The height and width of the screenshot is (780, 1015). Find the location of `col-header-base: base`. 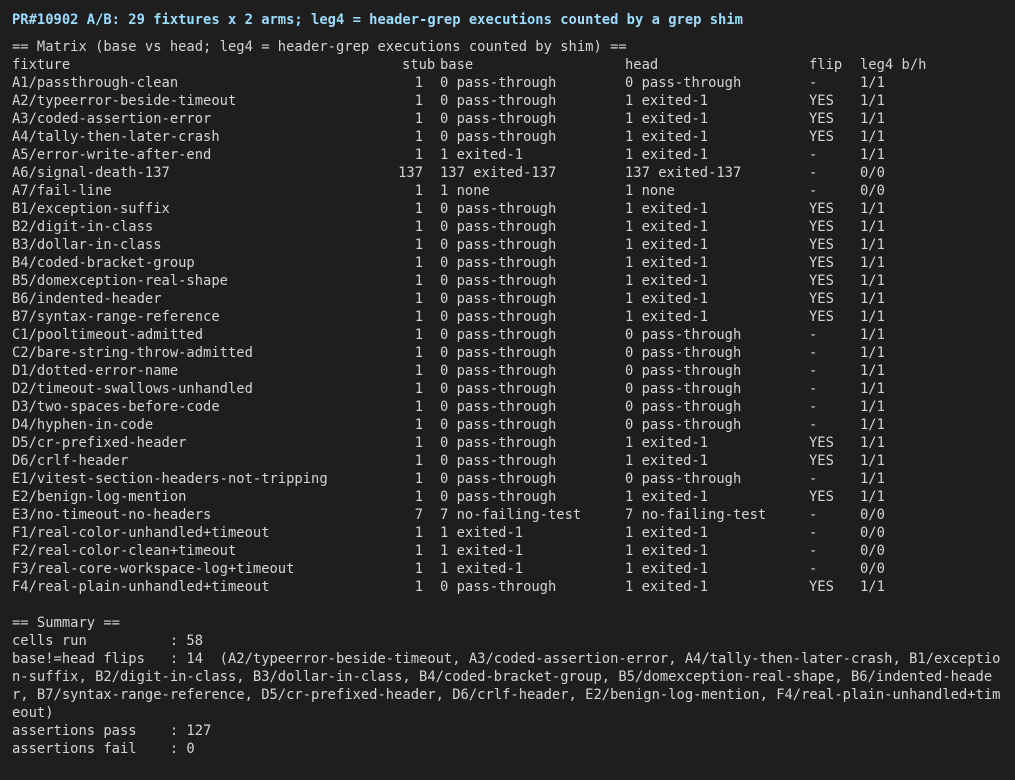

col-header-base: base is located at coordinates (457, 65).